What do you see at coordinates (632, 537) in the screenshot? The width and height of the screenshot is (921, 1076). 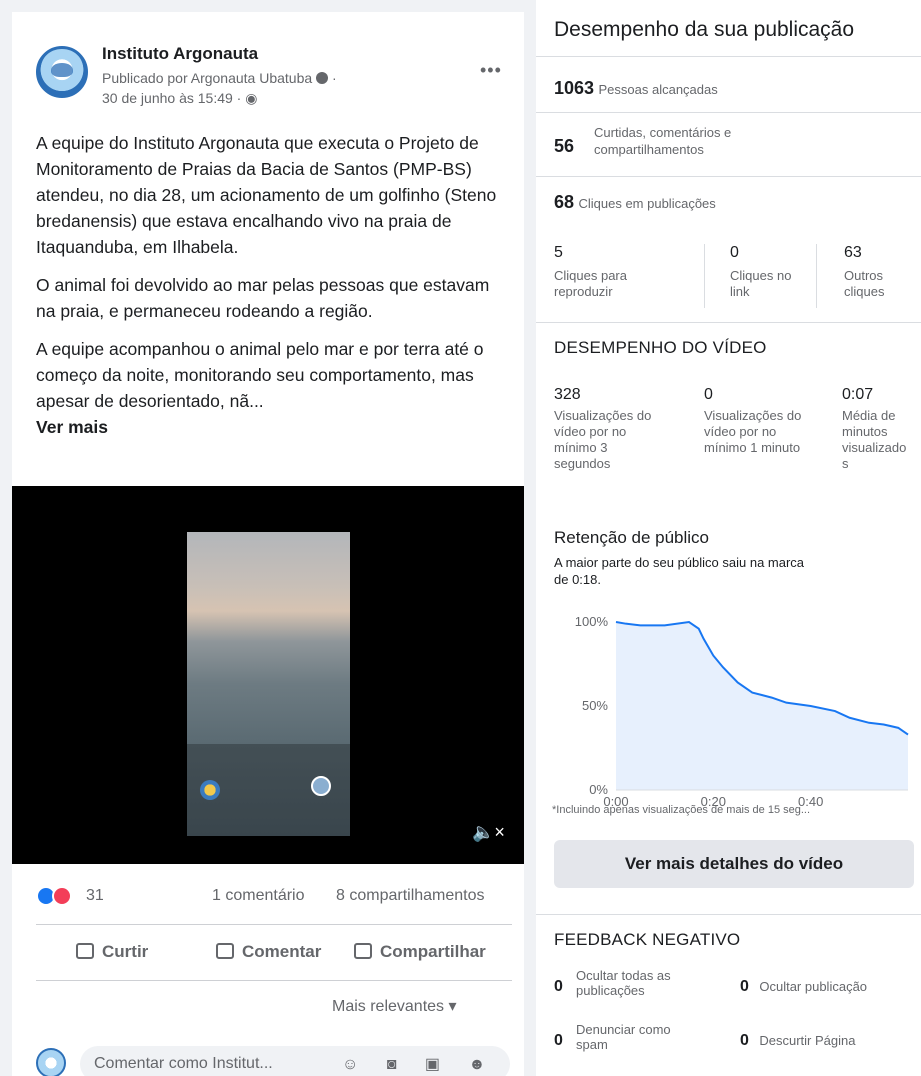 I see `retention-title: Retenção de público` at bounding box center [632, 537].